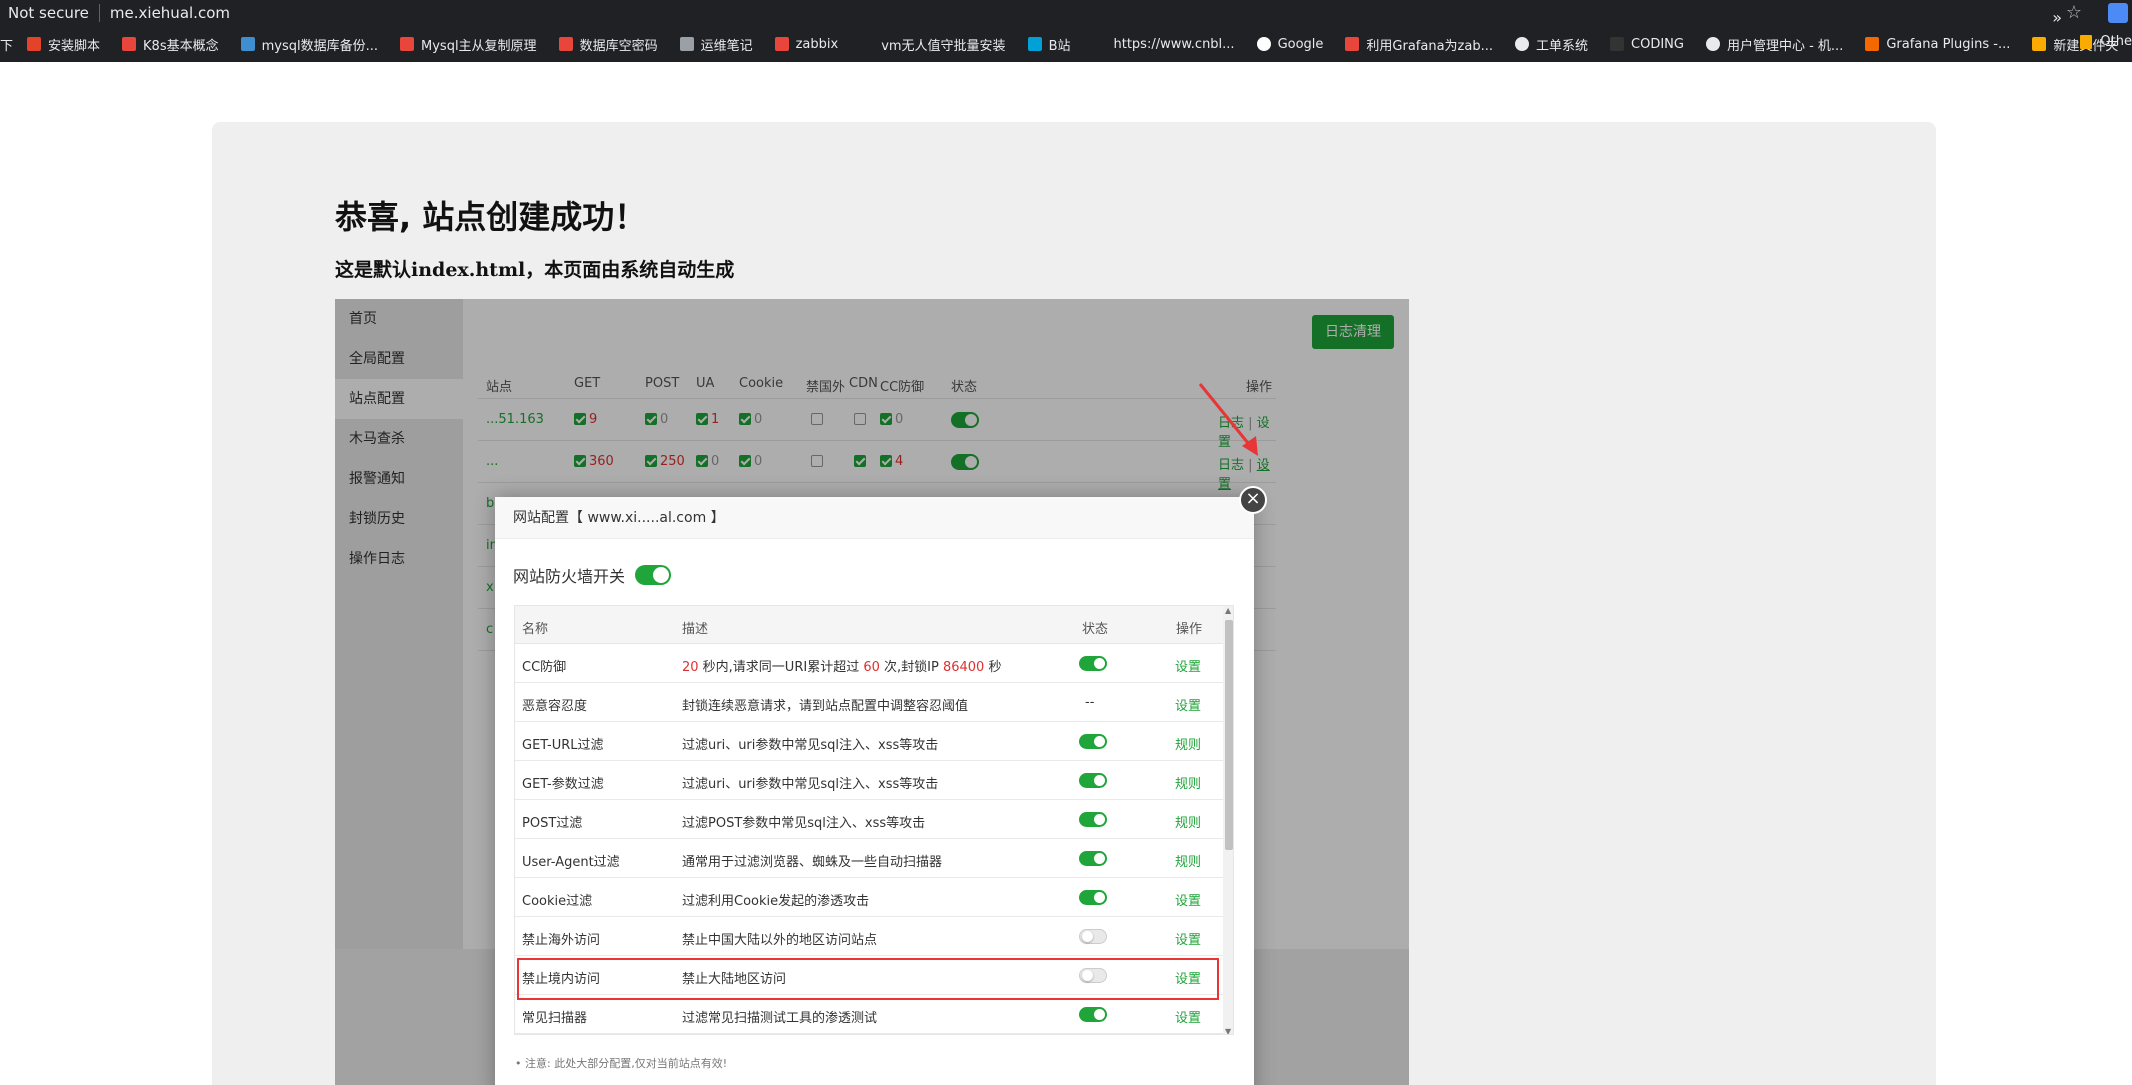 This screenshot has width=2132, height=1085. What do you see at coordinates (1712, 44) in the screenshot?
I see `globe-icon` at bounding box center [1712, 44].